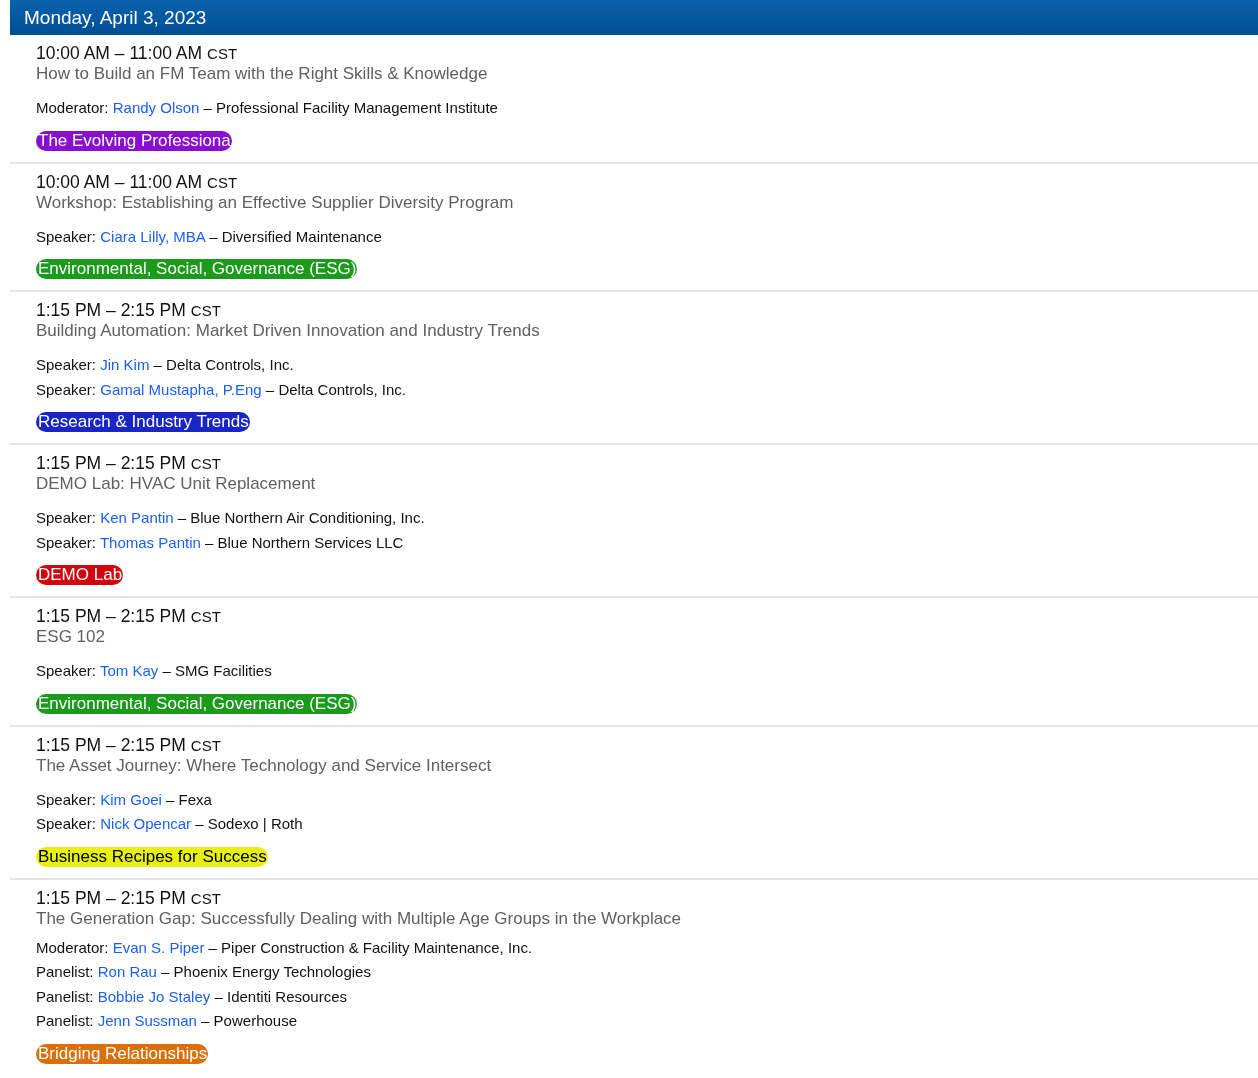  What do you see at coordinates (275, 202) in the screenshot?
I see `session-title: Workshop: Establishing an Effective Supplier Diversity Program` at bounding box center [275, 202].